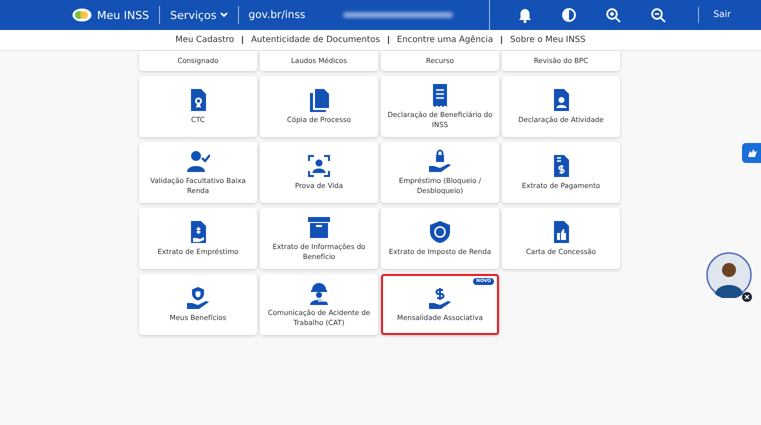 Image resolution: width=761 pixels, height=425 pixels. What do you see at coordinates (445, 40) in the screenshot?
I see `nav-link: Encontre uma Agência` at bounding box center [445, 40].